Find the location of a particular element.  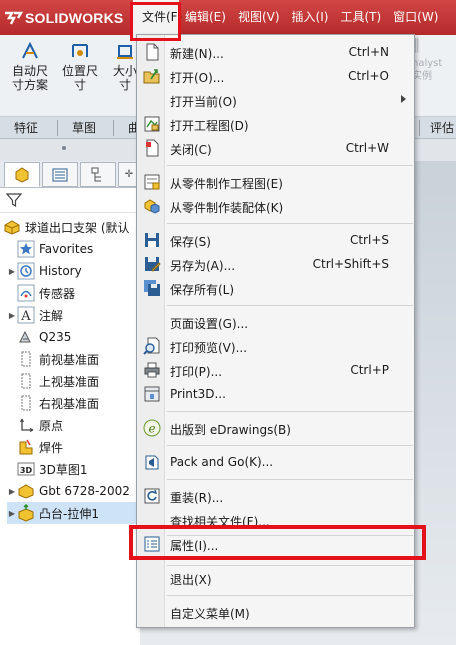

svg-text: e is located at coordinates (151, 429).